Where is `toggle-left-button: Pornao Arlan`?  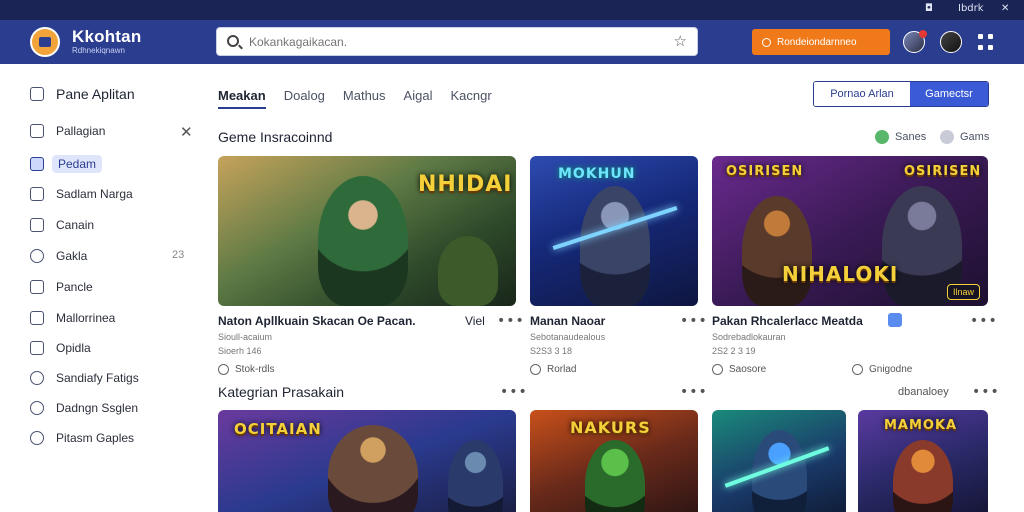
toggle-left-button: Pornao Arlan is located at coordinates (862, 94).